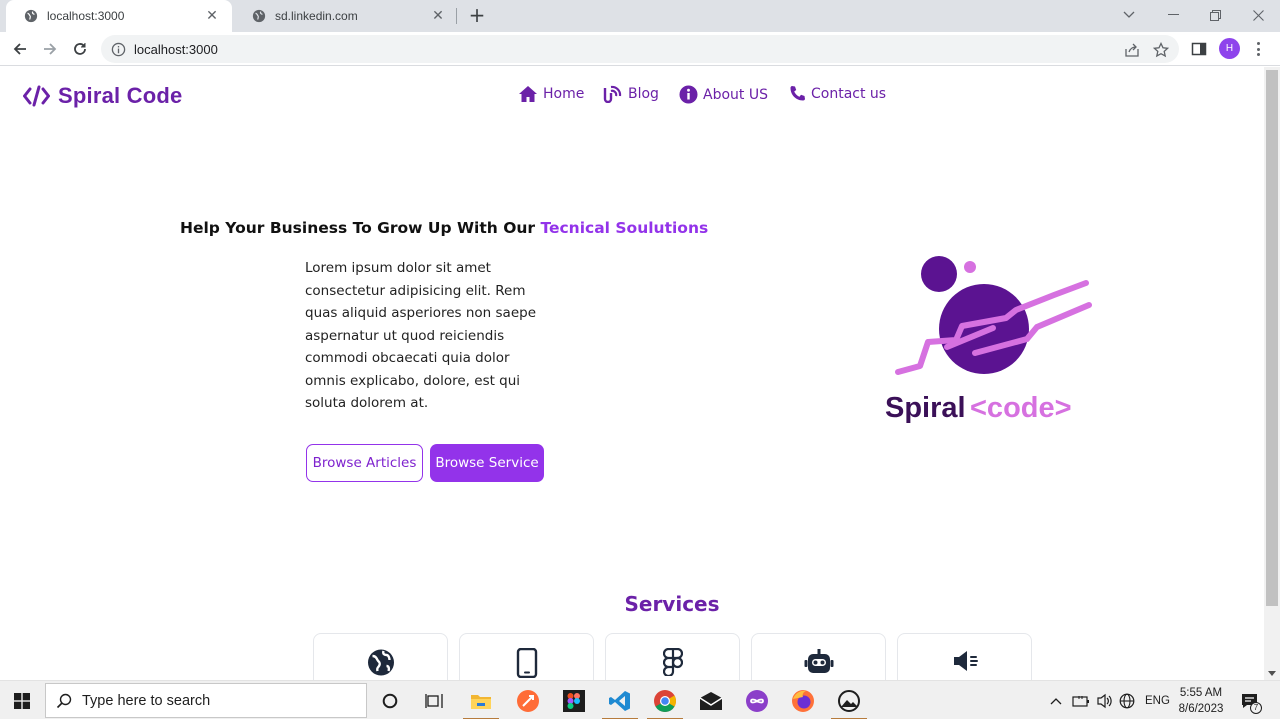 Image resolution: width=1280 pixels, height=719 pixels. I want to click on firefox-icon, so click(803, 700).